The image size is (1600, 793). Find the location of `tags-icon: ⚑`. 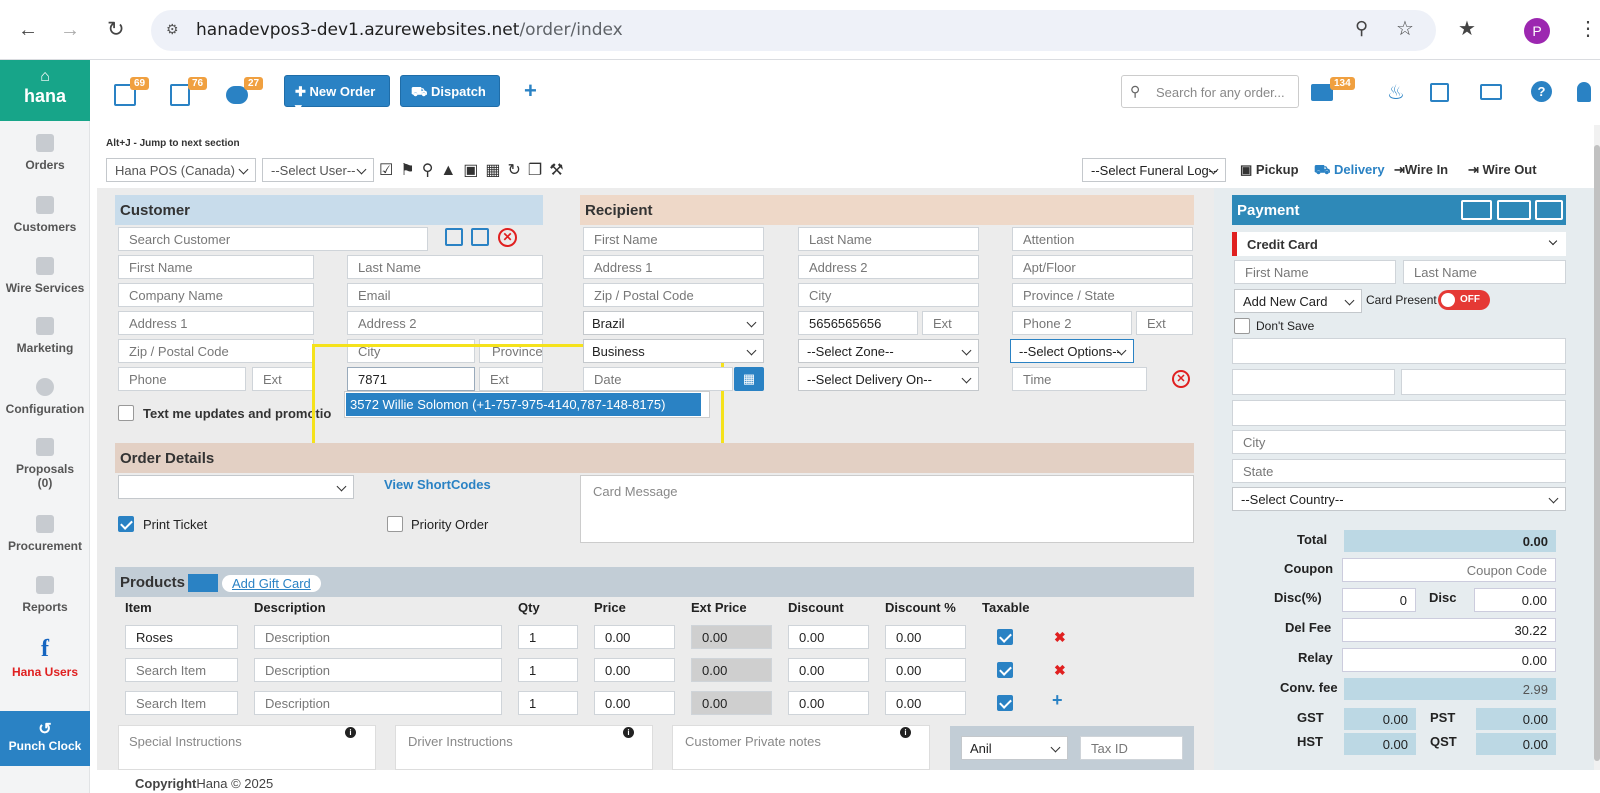

tags-icon: ⚑ is located at coordinates (410, 170).